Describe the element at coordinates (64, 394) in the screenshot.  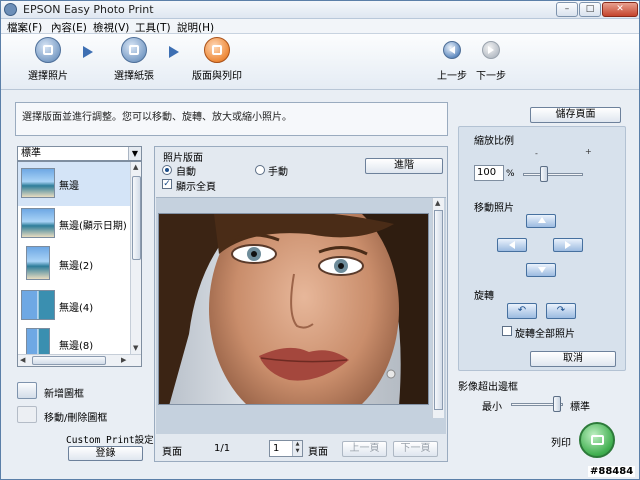
I see `add-frame-label: 新增圖框` at that location.